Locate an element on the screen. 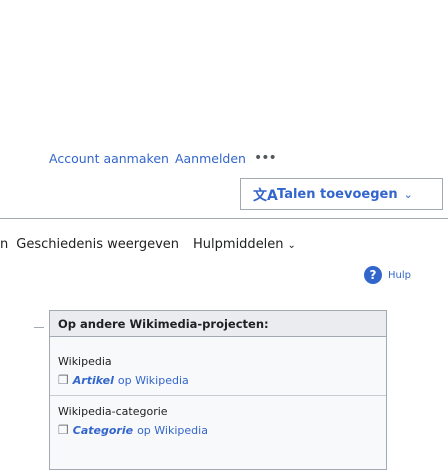 This screenshot has height=470, width=448. sister-project-link: ❒ Categorie op Wikipedia is located at coordinates (133, 430).